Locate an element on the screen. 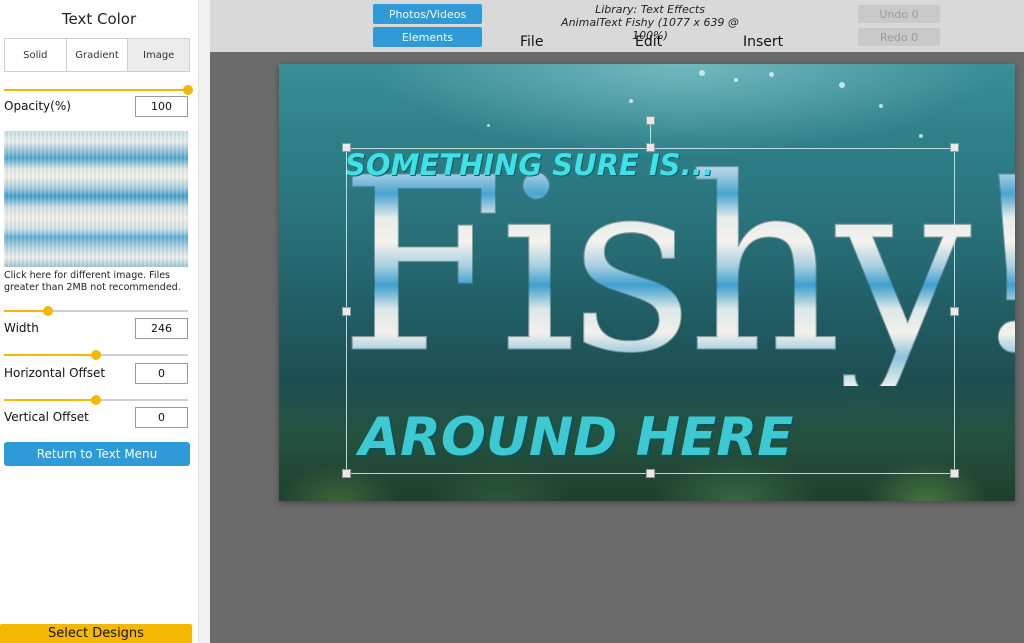 The height and width of the screenshot is (643, 1024). menu-file: File is located at coordinates (531, 42).